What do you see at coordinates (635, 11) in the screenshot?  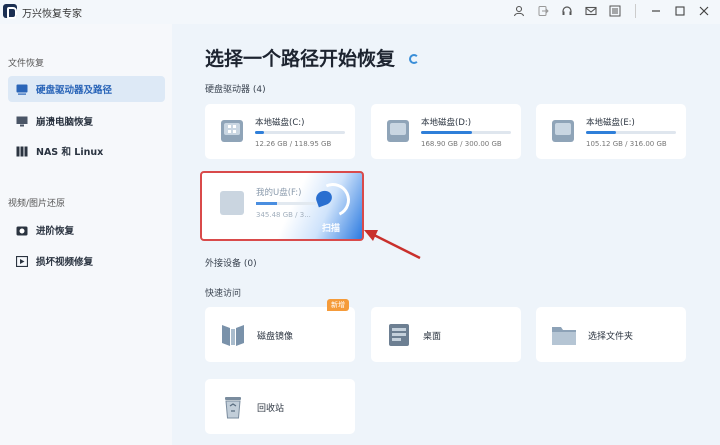 I see `window-separator` at bounding box center [635, 11].